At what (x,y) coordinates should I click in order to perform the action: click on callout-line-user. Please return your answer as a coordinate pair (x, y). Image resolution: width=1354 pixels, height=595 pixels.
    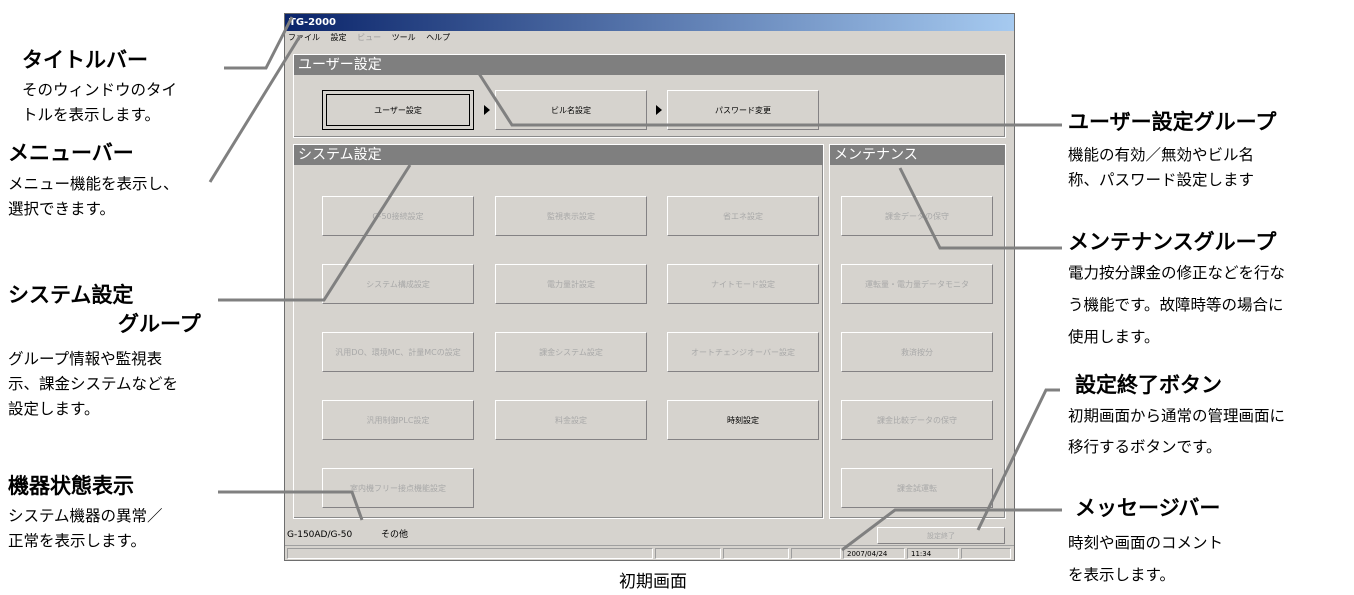
    Looking at the image, I should click on (769, 99).